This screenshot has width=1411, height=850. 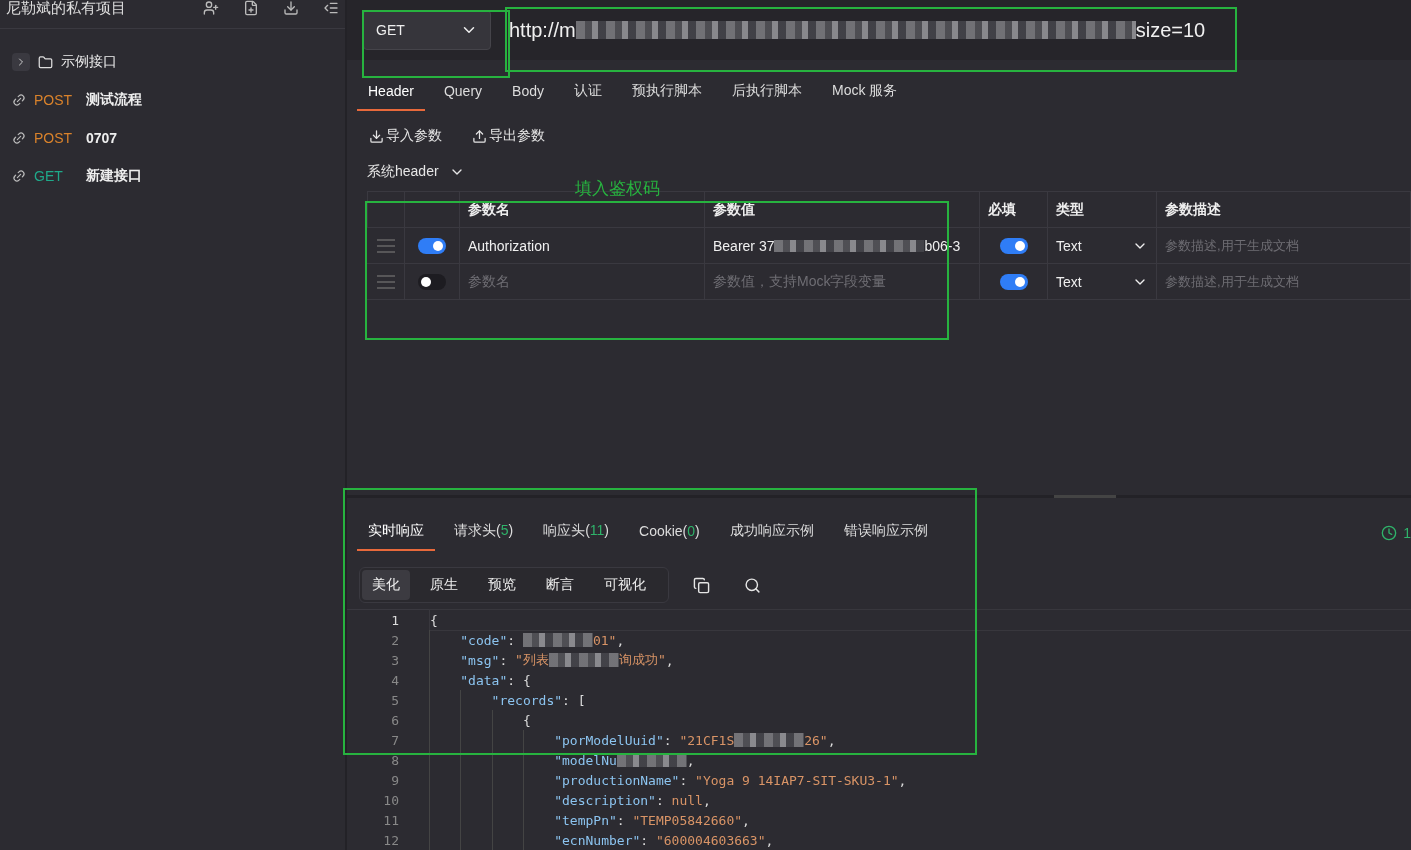 What do you see at coordinates (508, 136) in the screenshot?
I see `export-button: 导出参数` at bounding box center [508, 136].